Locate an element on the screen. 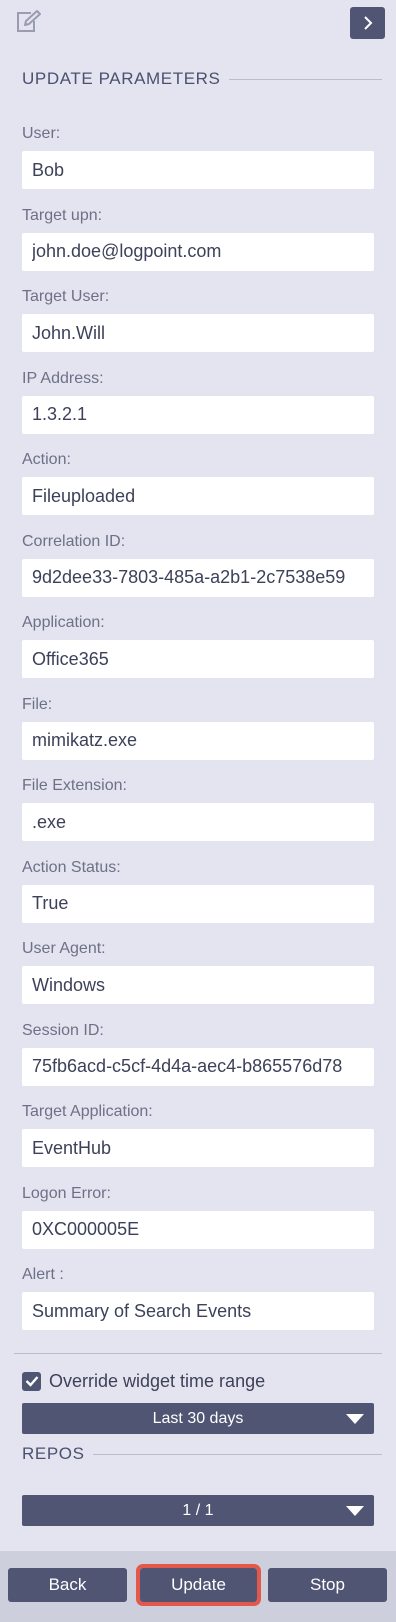  parameter-field: Target User: is located at coordinates (198, 325).